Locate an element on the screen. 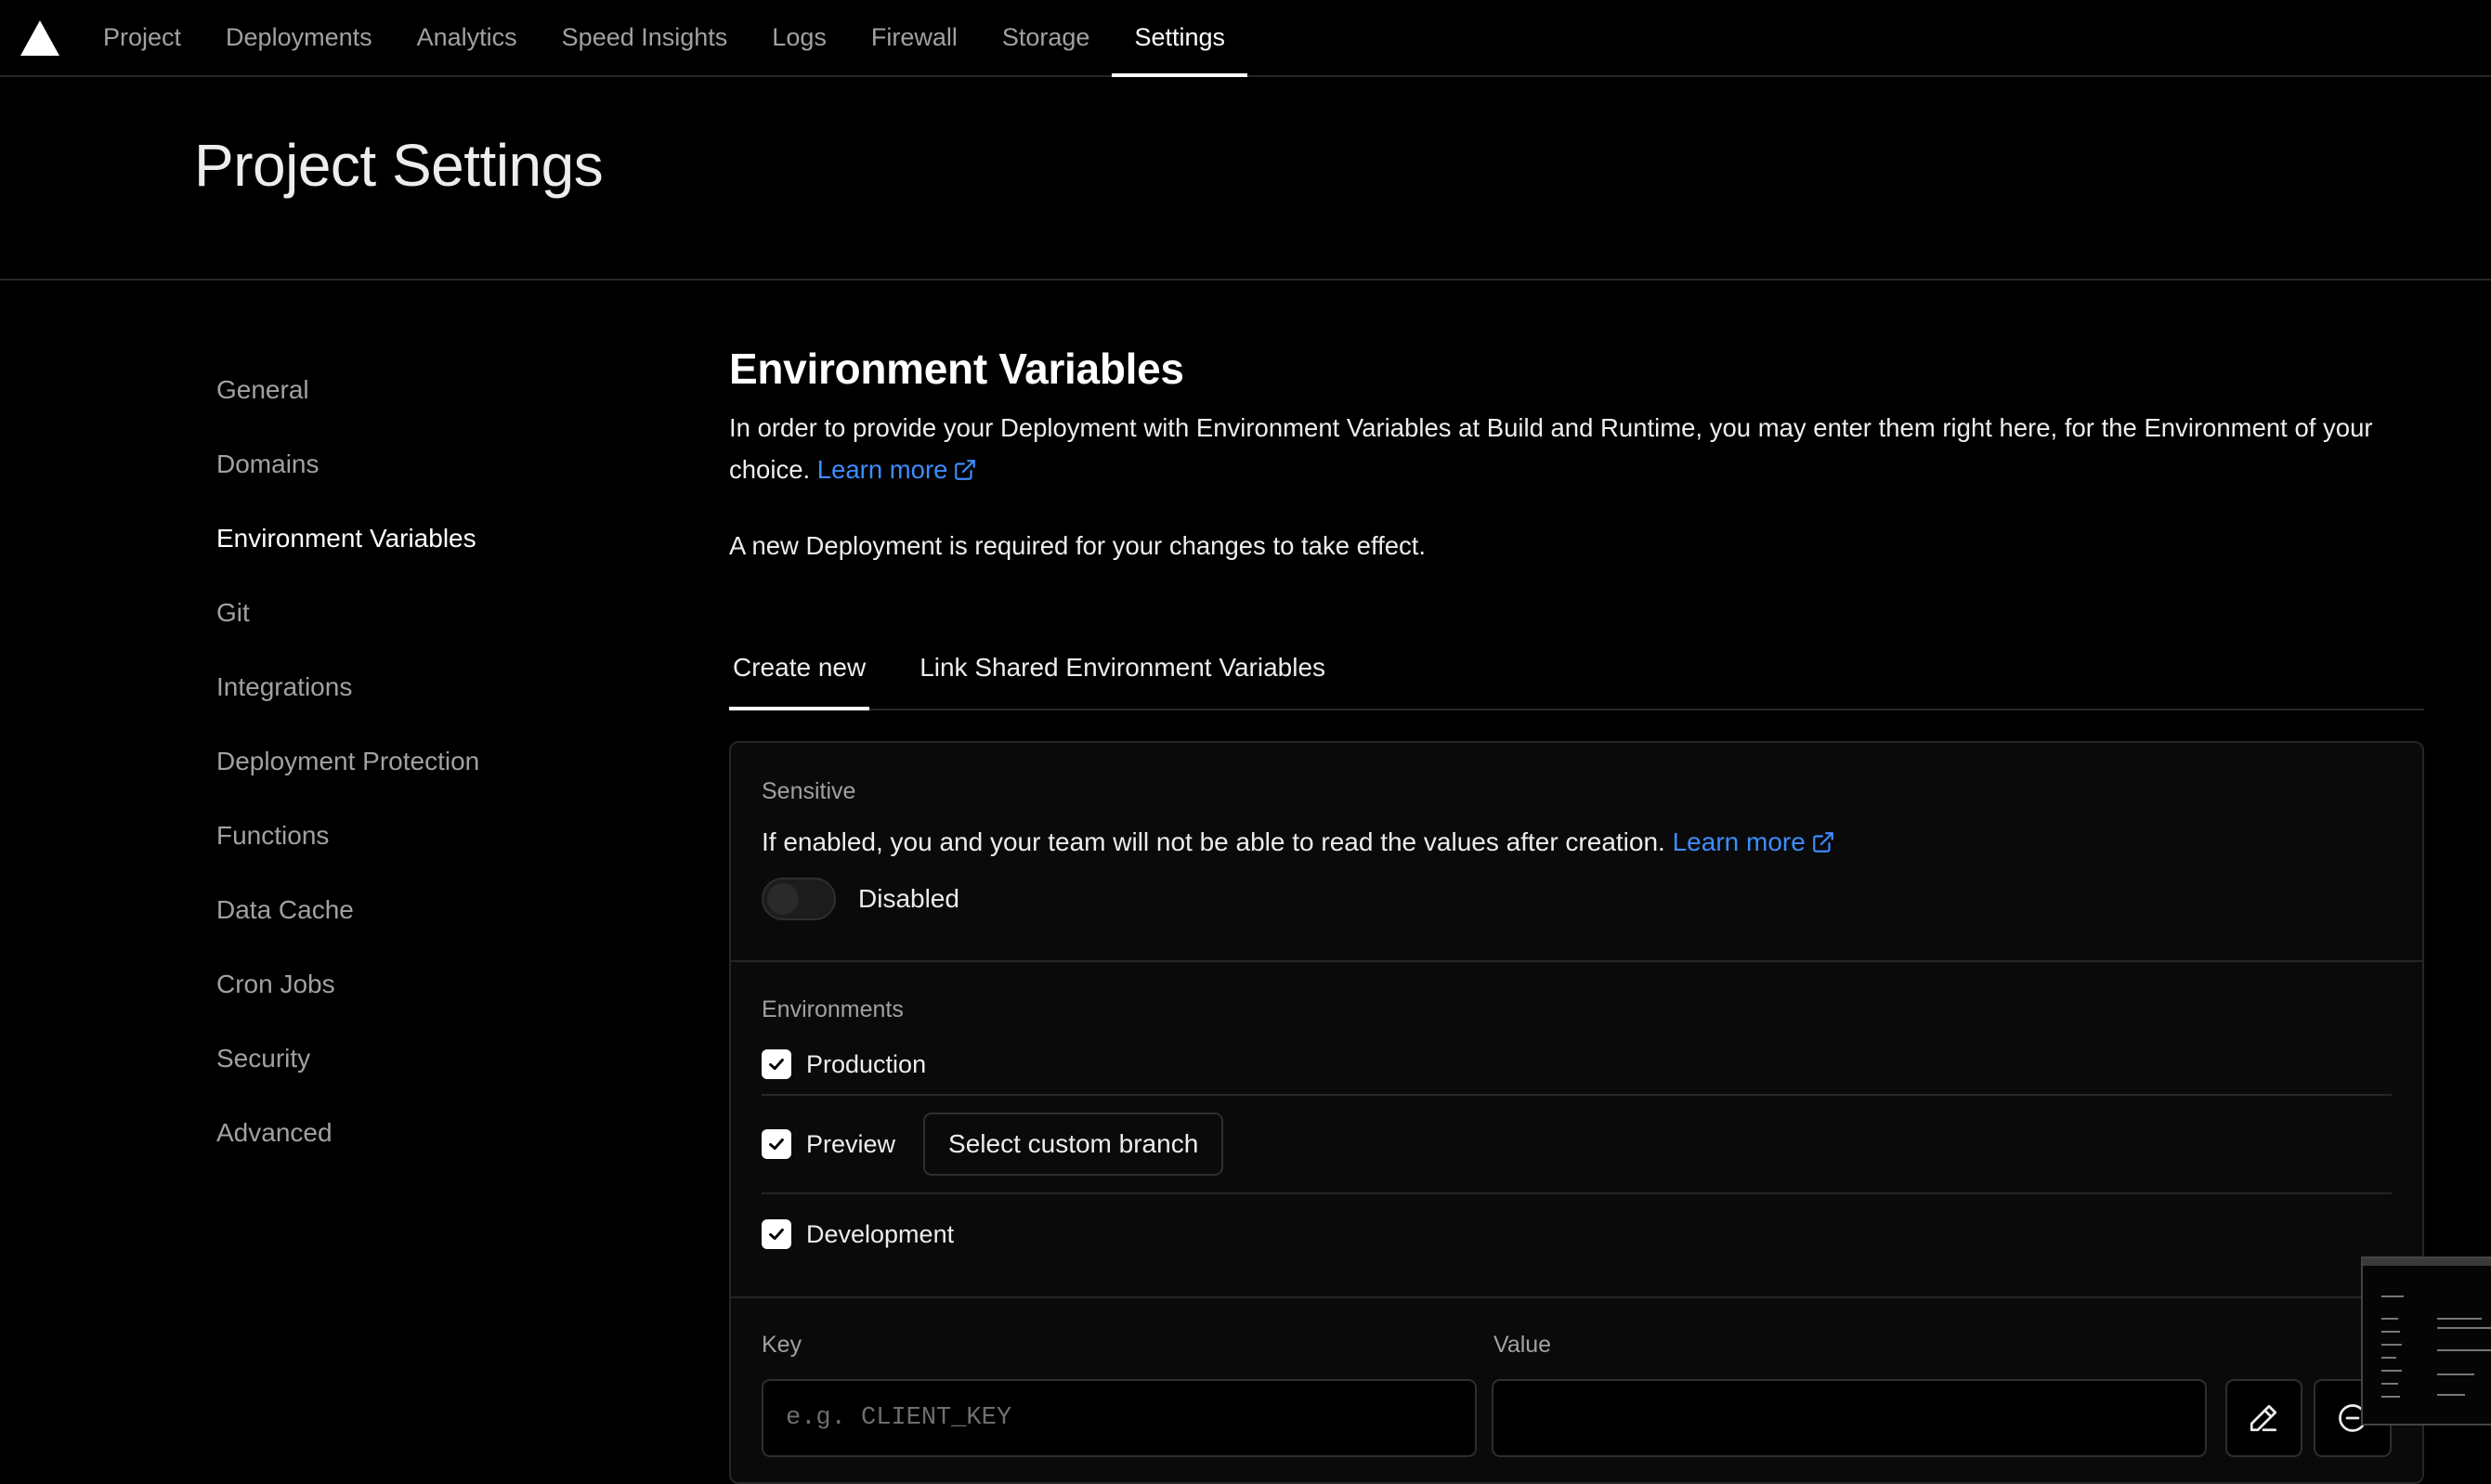 The height and width of the screenshot is (1484, 2491). nav-tab-speed-insights: Speed Insights is located at coordinates (645, 37).